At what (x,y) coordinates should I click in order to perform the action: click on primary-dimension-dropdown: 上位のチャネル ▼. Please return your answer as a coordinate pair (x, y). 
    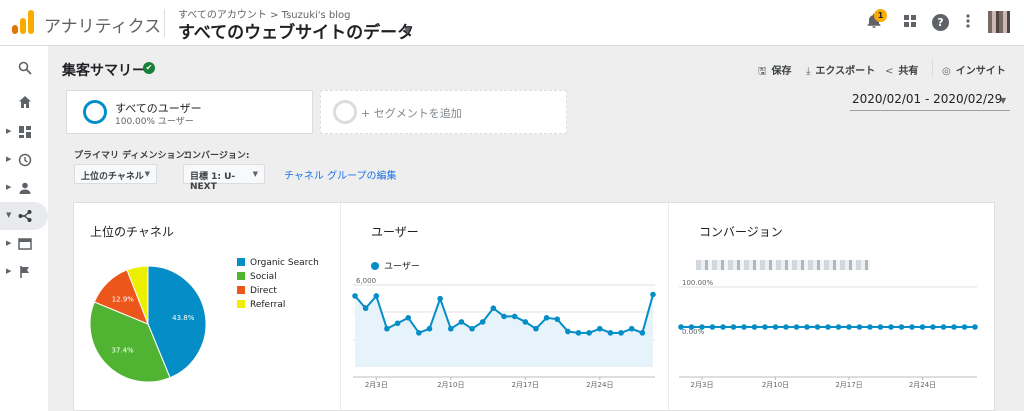
    Looking at the image, I should click on (115, 174).